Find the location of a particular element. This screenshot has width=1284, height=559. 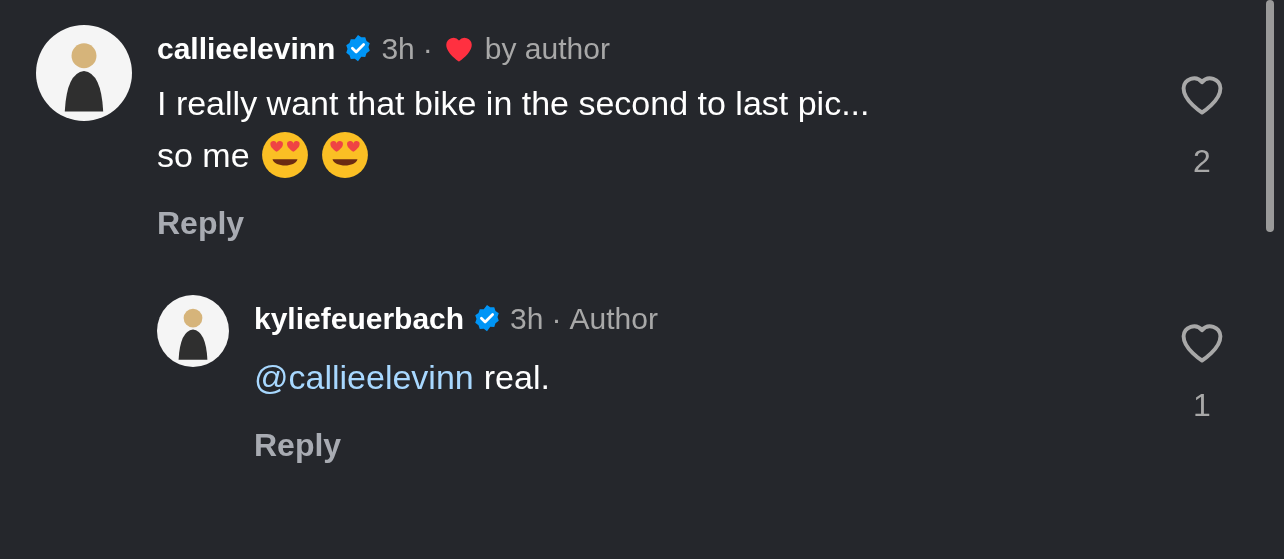

username: callieelevinn is located at coordinates (246, 48).